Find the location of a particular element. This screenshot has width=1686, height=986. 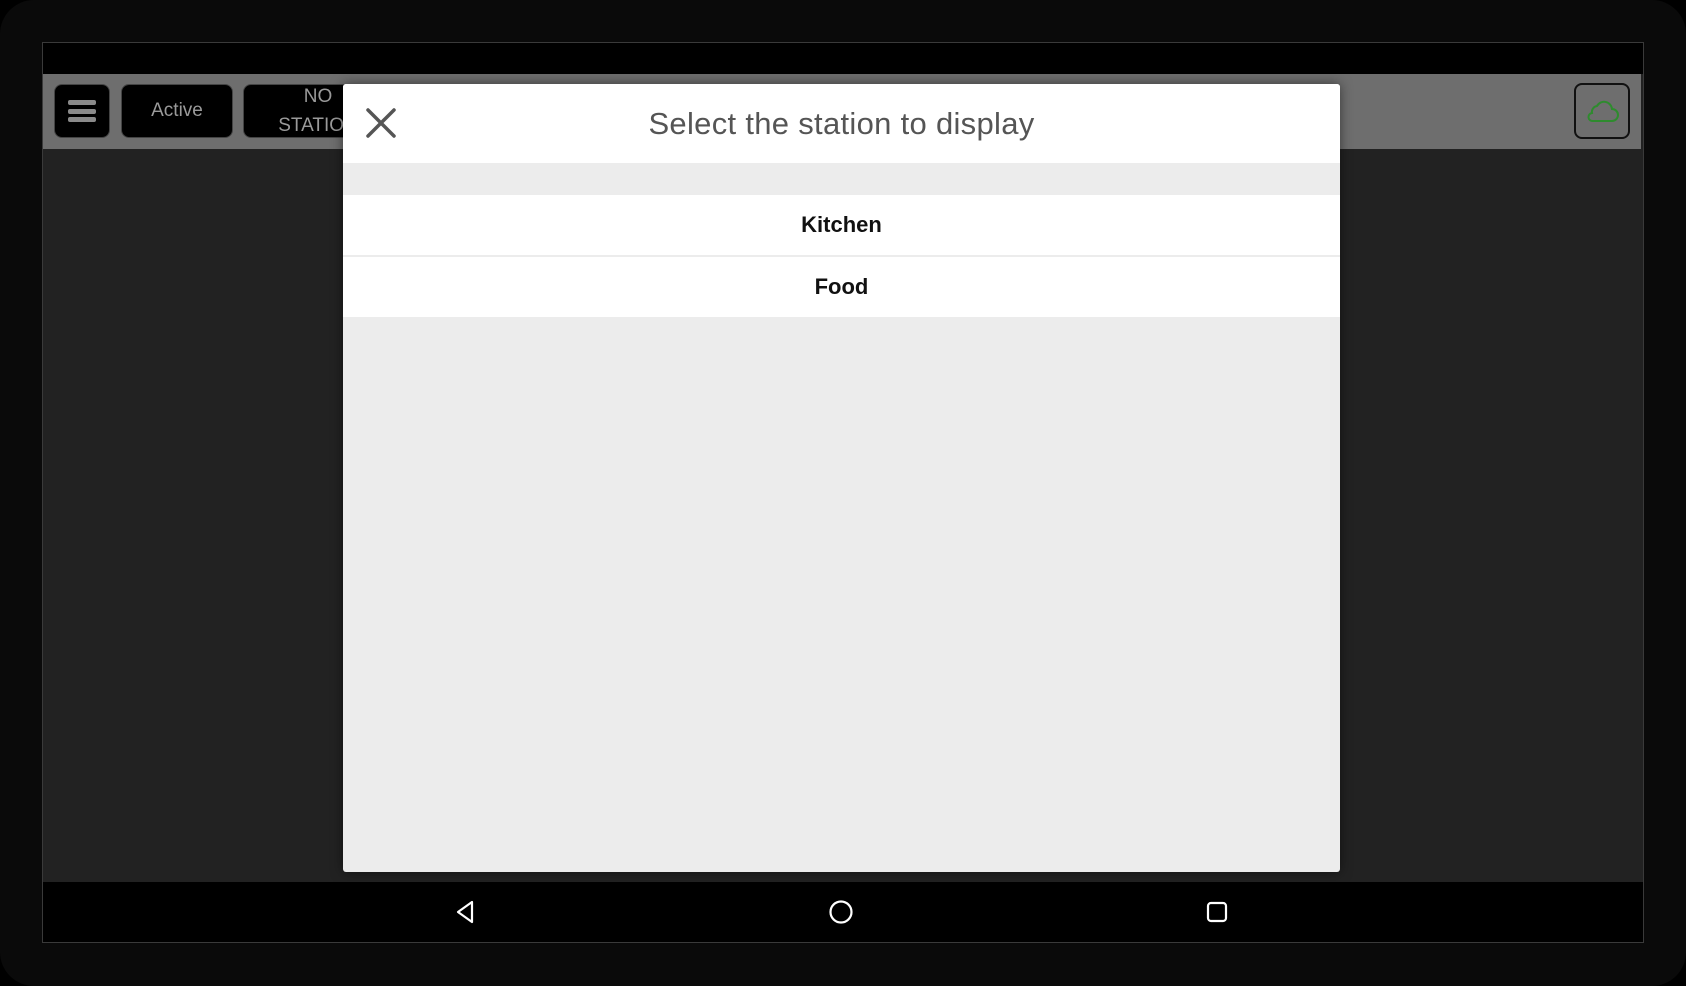

home-button is located at coordinates (841, 912).